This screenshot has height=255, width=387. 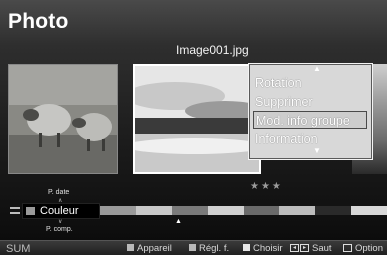 What do you see at coordinates (246, 247) in the screenshot?
I see `key-choisir-icon` at bounding box center [246, 247].